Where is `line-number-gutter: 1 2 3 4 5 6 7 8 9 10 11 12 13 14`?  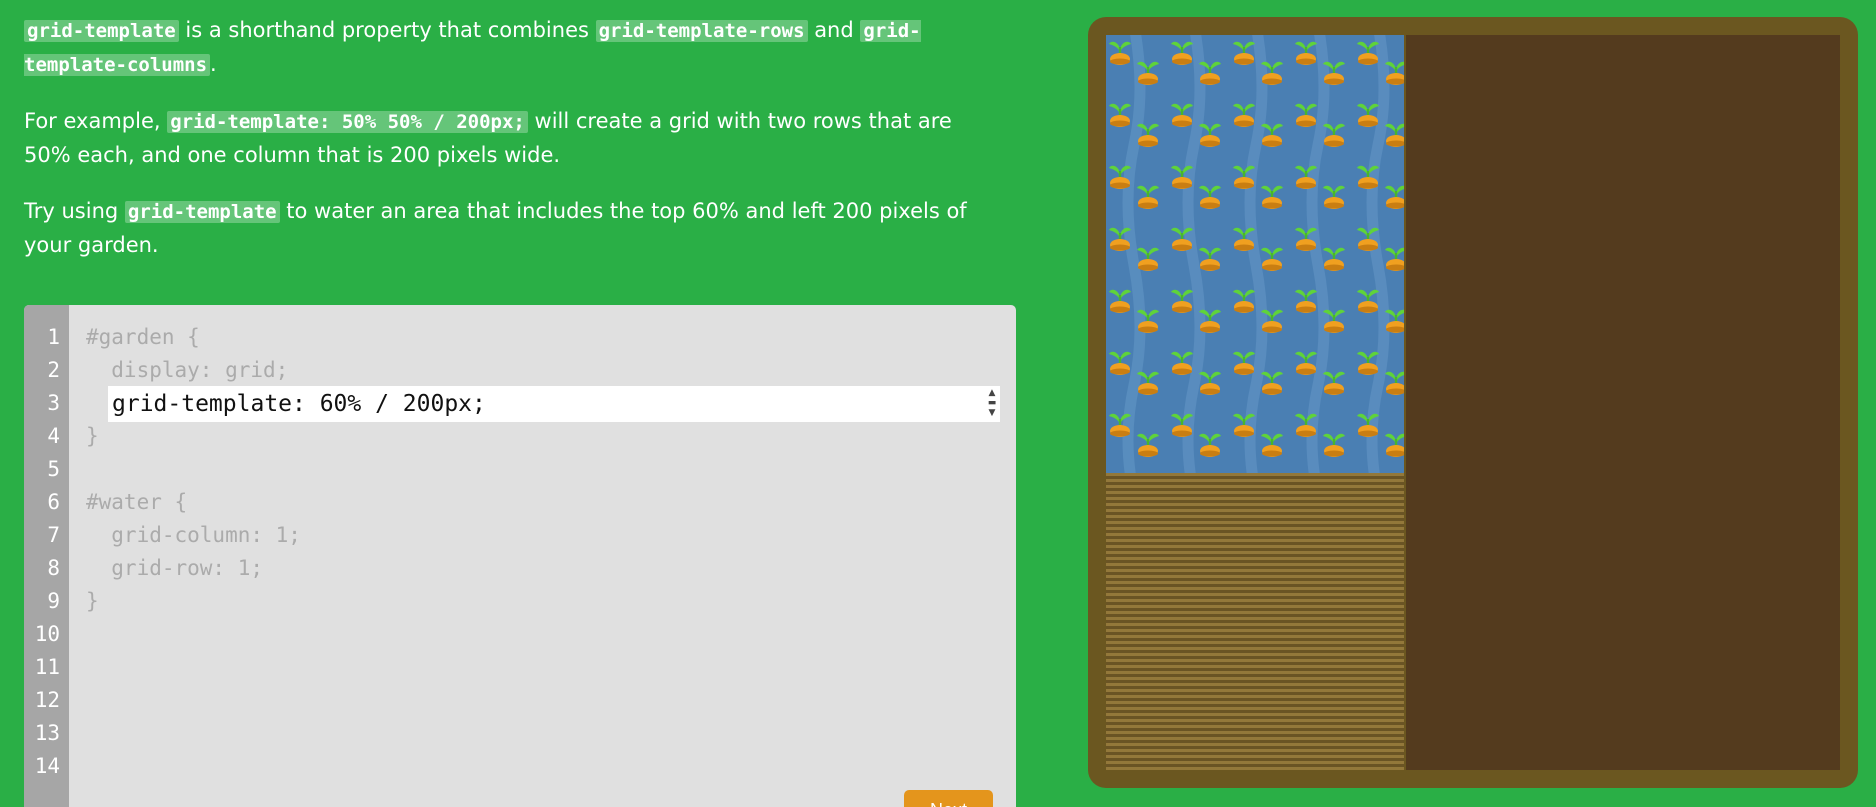
line-number-gutter: 1 2 3 4 5 6 7 8 9 10 11 12 13 14 is located at coordinates (46, 556).